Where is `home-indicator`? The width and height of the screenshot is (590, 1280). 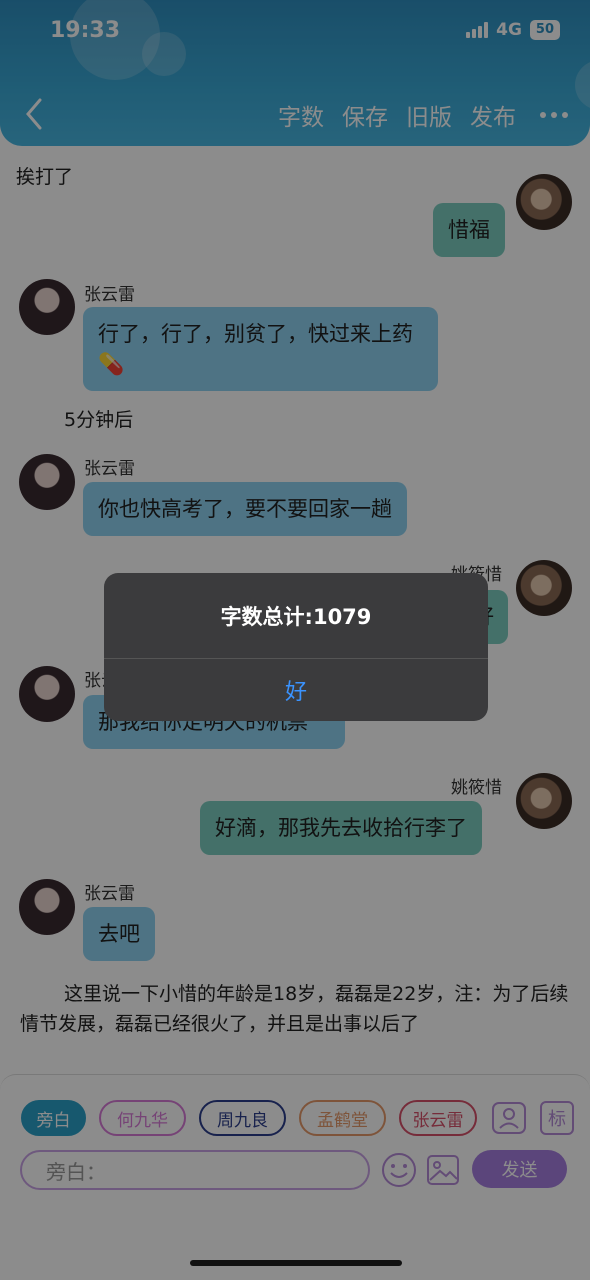
home-indicator is located at coordinates (296, 1263).